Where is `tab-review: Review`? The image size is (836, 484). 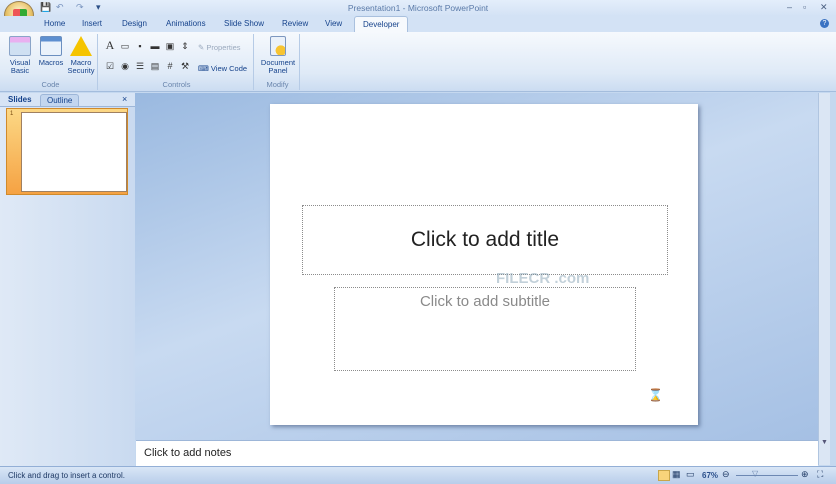
tab-review: Review is located at coordinates (295, 23).